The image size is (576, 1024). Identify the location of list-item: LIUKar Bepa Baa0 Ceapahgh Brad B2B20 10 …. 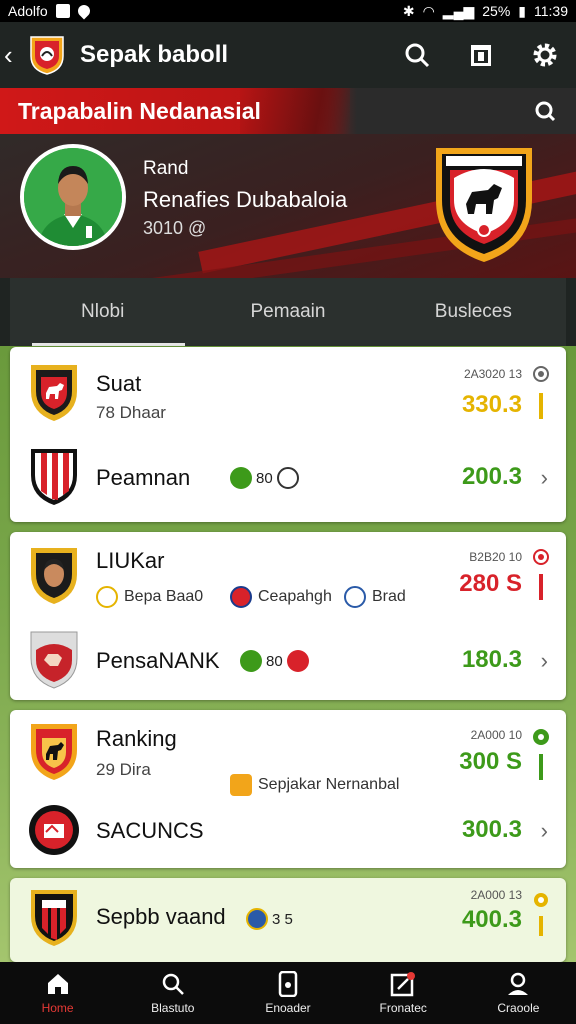
(288, 578).